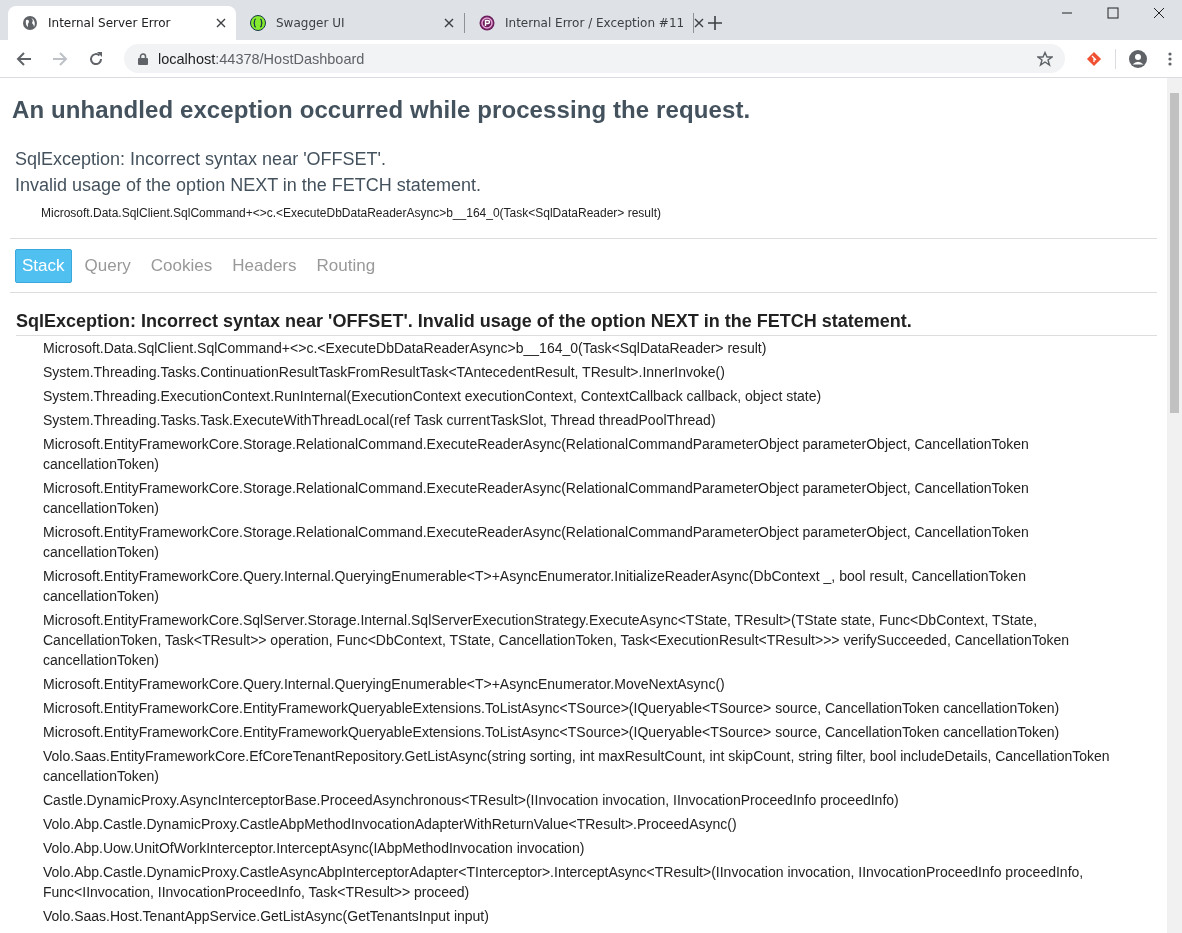 The image size is (1182, 933). What do you see at coordinates (585, 586) in the screenshot?
I see `stack-frame: Microsoft.EntityFrameworkCore.Query.Internal.QueryingEnumerable<T>+AsyncEnumerator.InitializeReaderAsync(DbContext _, bool result, CancellationToken cancellationToken)` at bounding box center [585, 586].